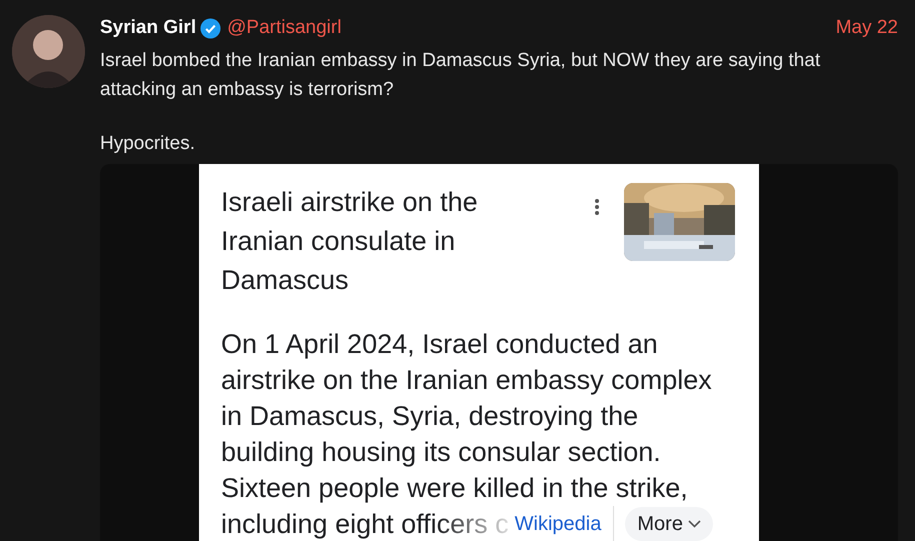  What do you see at coordinates (694, 524) in the screenshot?
I see `chevron-down-icon` at bounding box center [694, 524].